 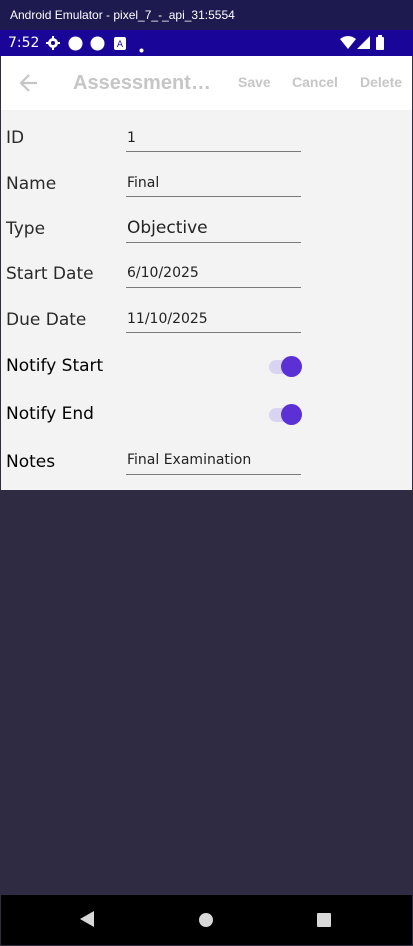 What do you see at coordinates (348, 45) in the screenshot?
I see `wifi-icon` at bounding box center [348, 45].